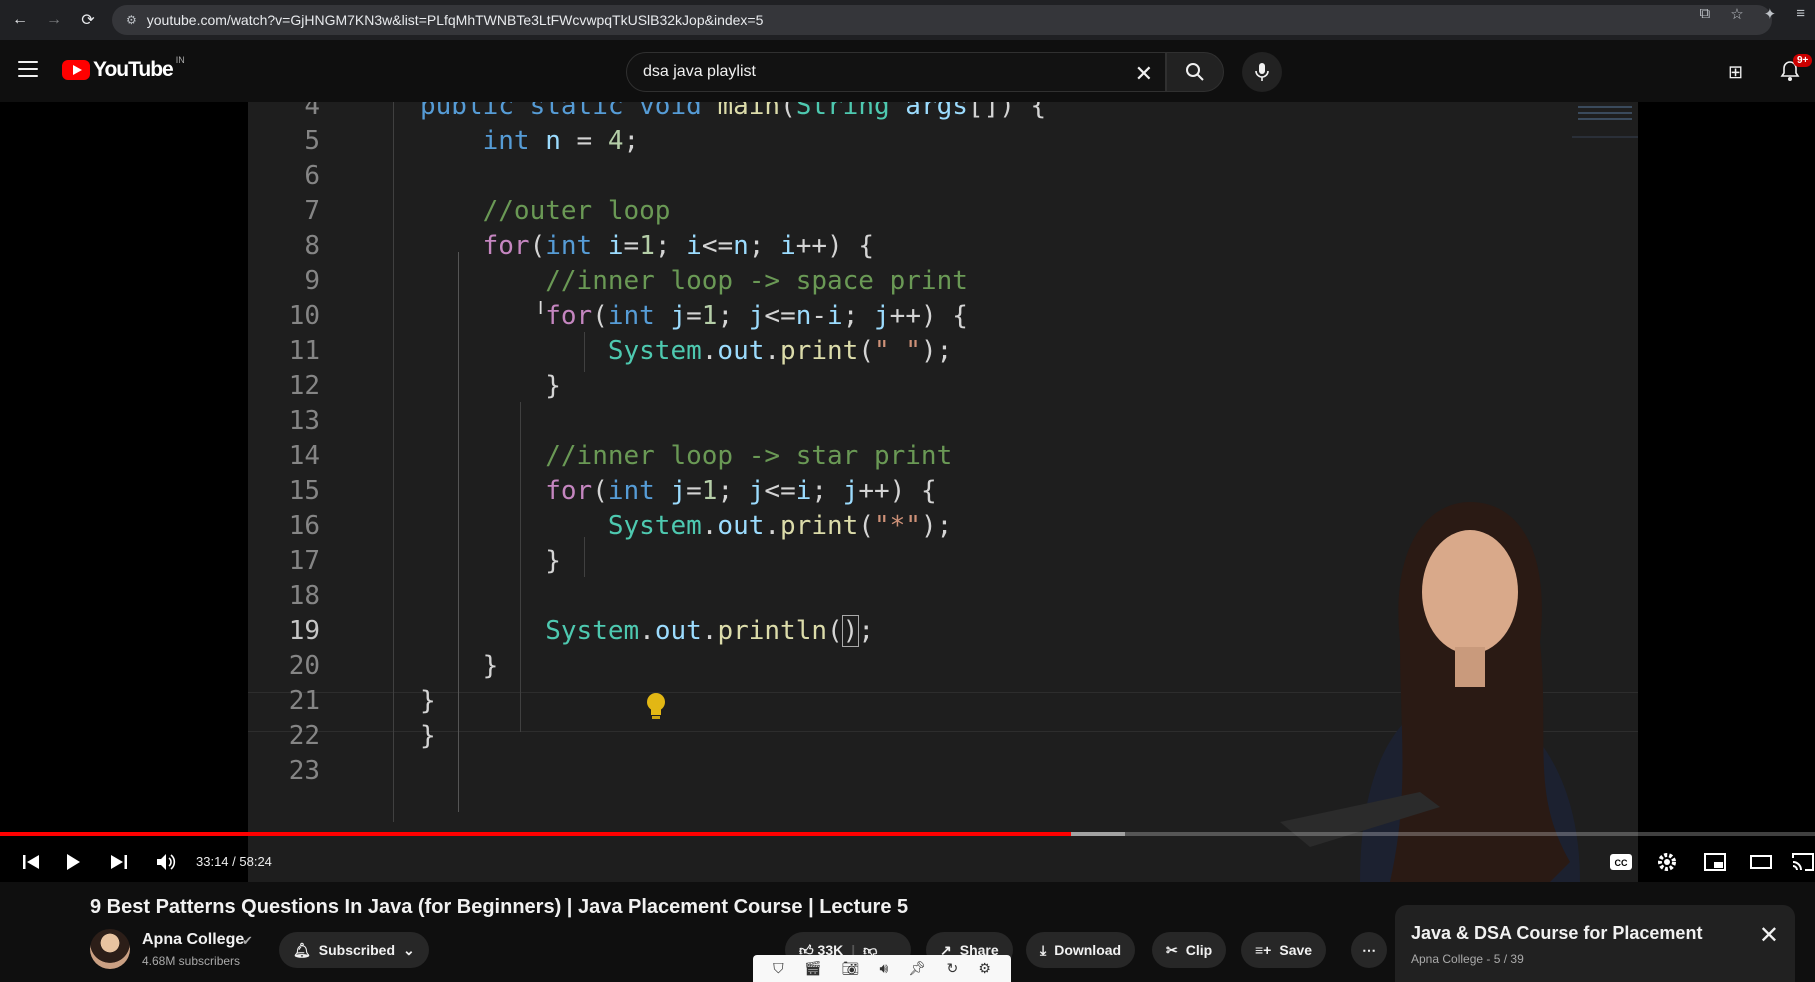  Describe the element at coordinates (898, 386) in the screenshot. I see `code-line: 12 }` at that location.